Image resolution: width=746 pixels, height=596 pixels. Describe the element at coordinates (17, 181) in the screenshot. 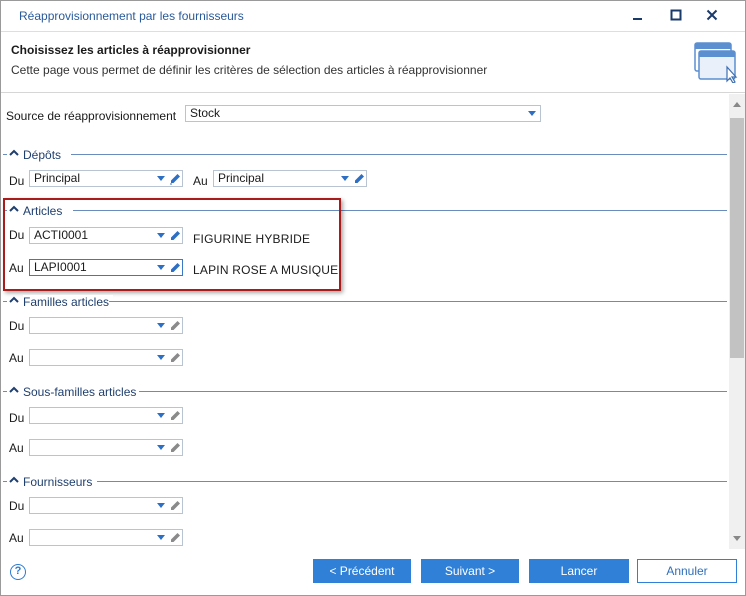

I see `depots-from-label: Du` at that location.